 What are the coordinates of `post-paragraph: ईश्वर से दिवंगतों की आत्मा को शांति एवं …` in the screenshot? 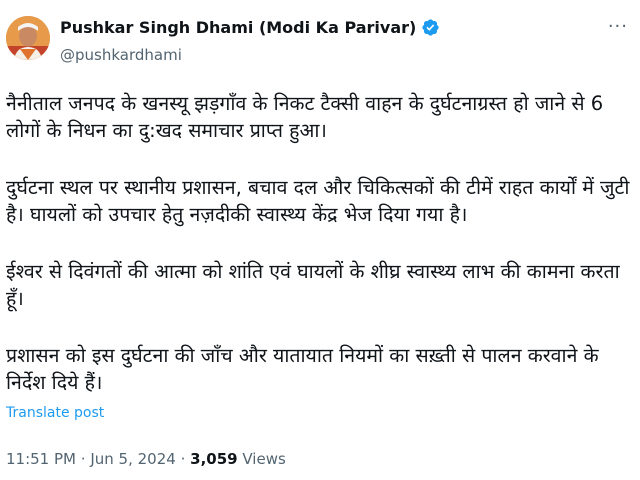 It's located at (313, 285).